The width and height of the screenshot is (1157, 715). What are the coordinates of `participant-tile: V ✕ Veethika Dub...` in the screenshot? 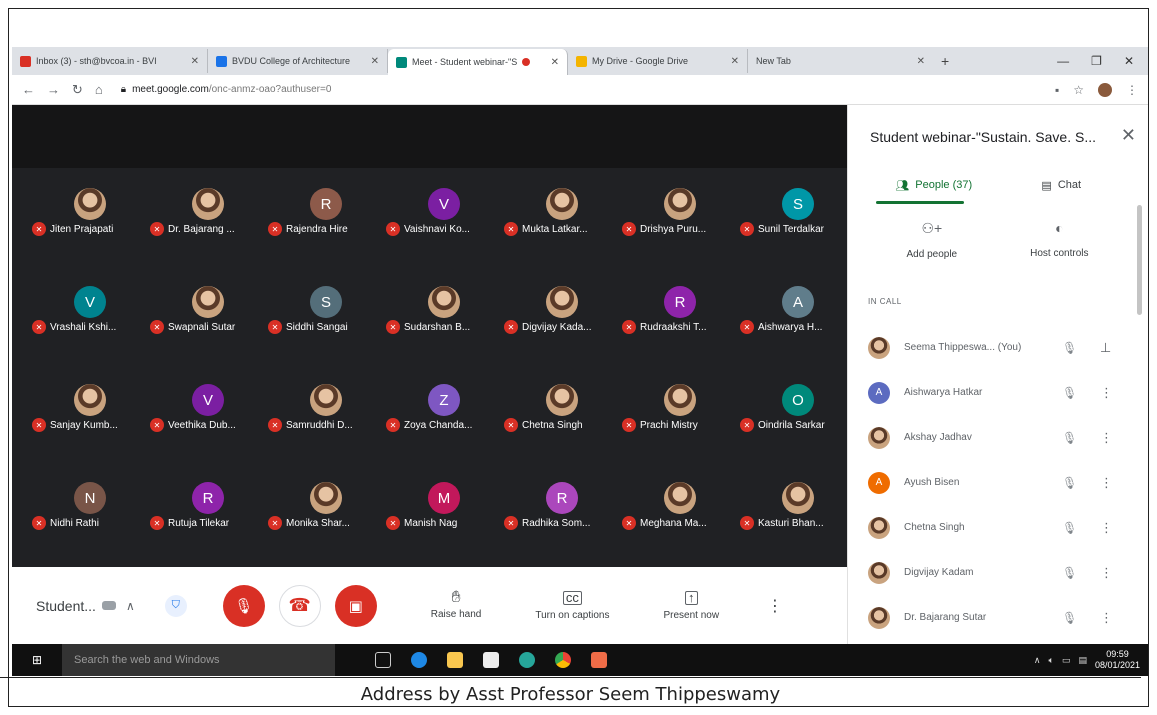 It's located at (208, 429).